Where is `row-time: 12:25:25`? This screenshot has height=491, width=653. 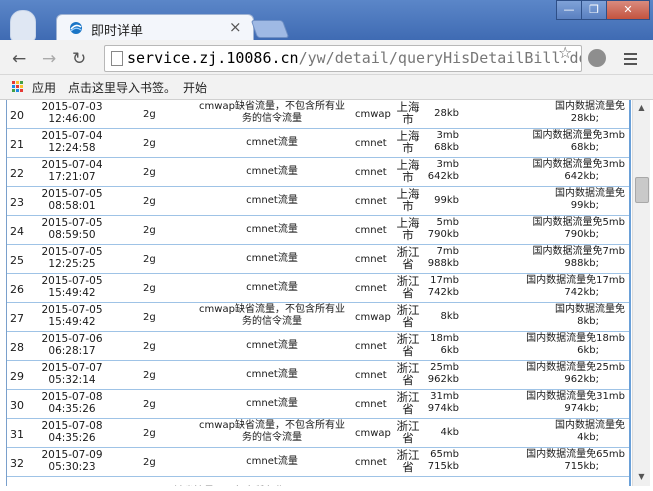
row-time: 12:25:25 is located at coordinates (72, 264).